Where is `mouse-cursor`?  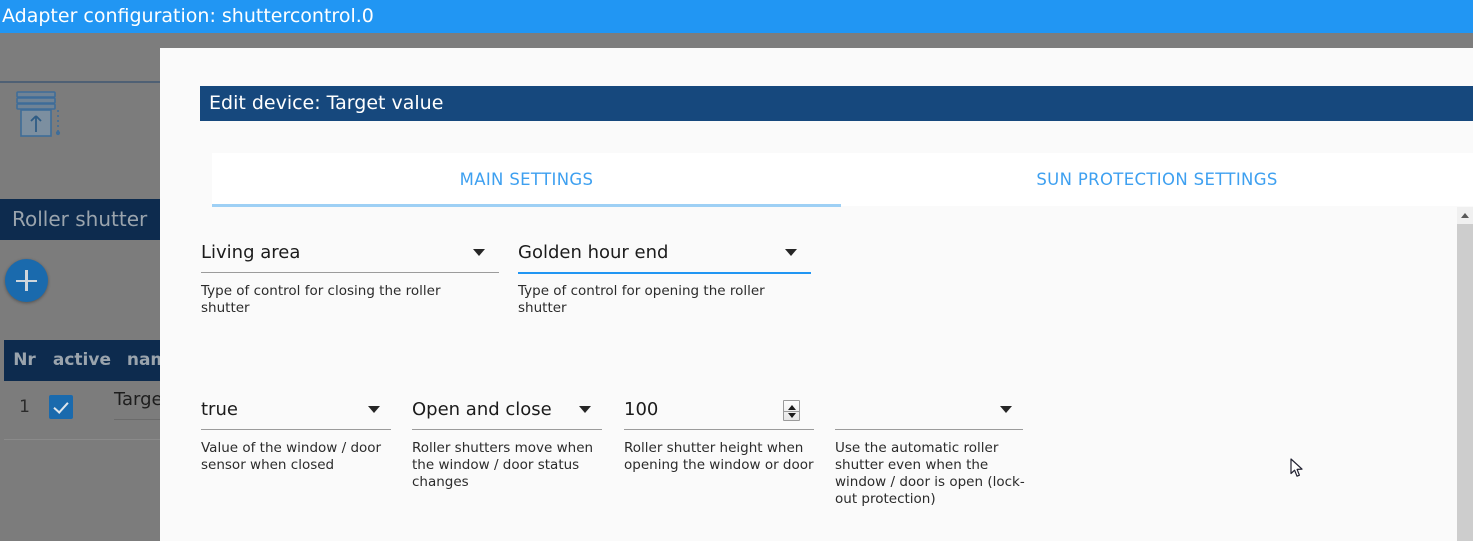 mouse-cursor is located at coordinates (1297, 468).